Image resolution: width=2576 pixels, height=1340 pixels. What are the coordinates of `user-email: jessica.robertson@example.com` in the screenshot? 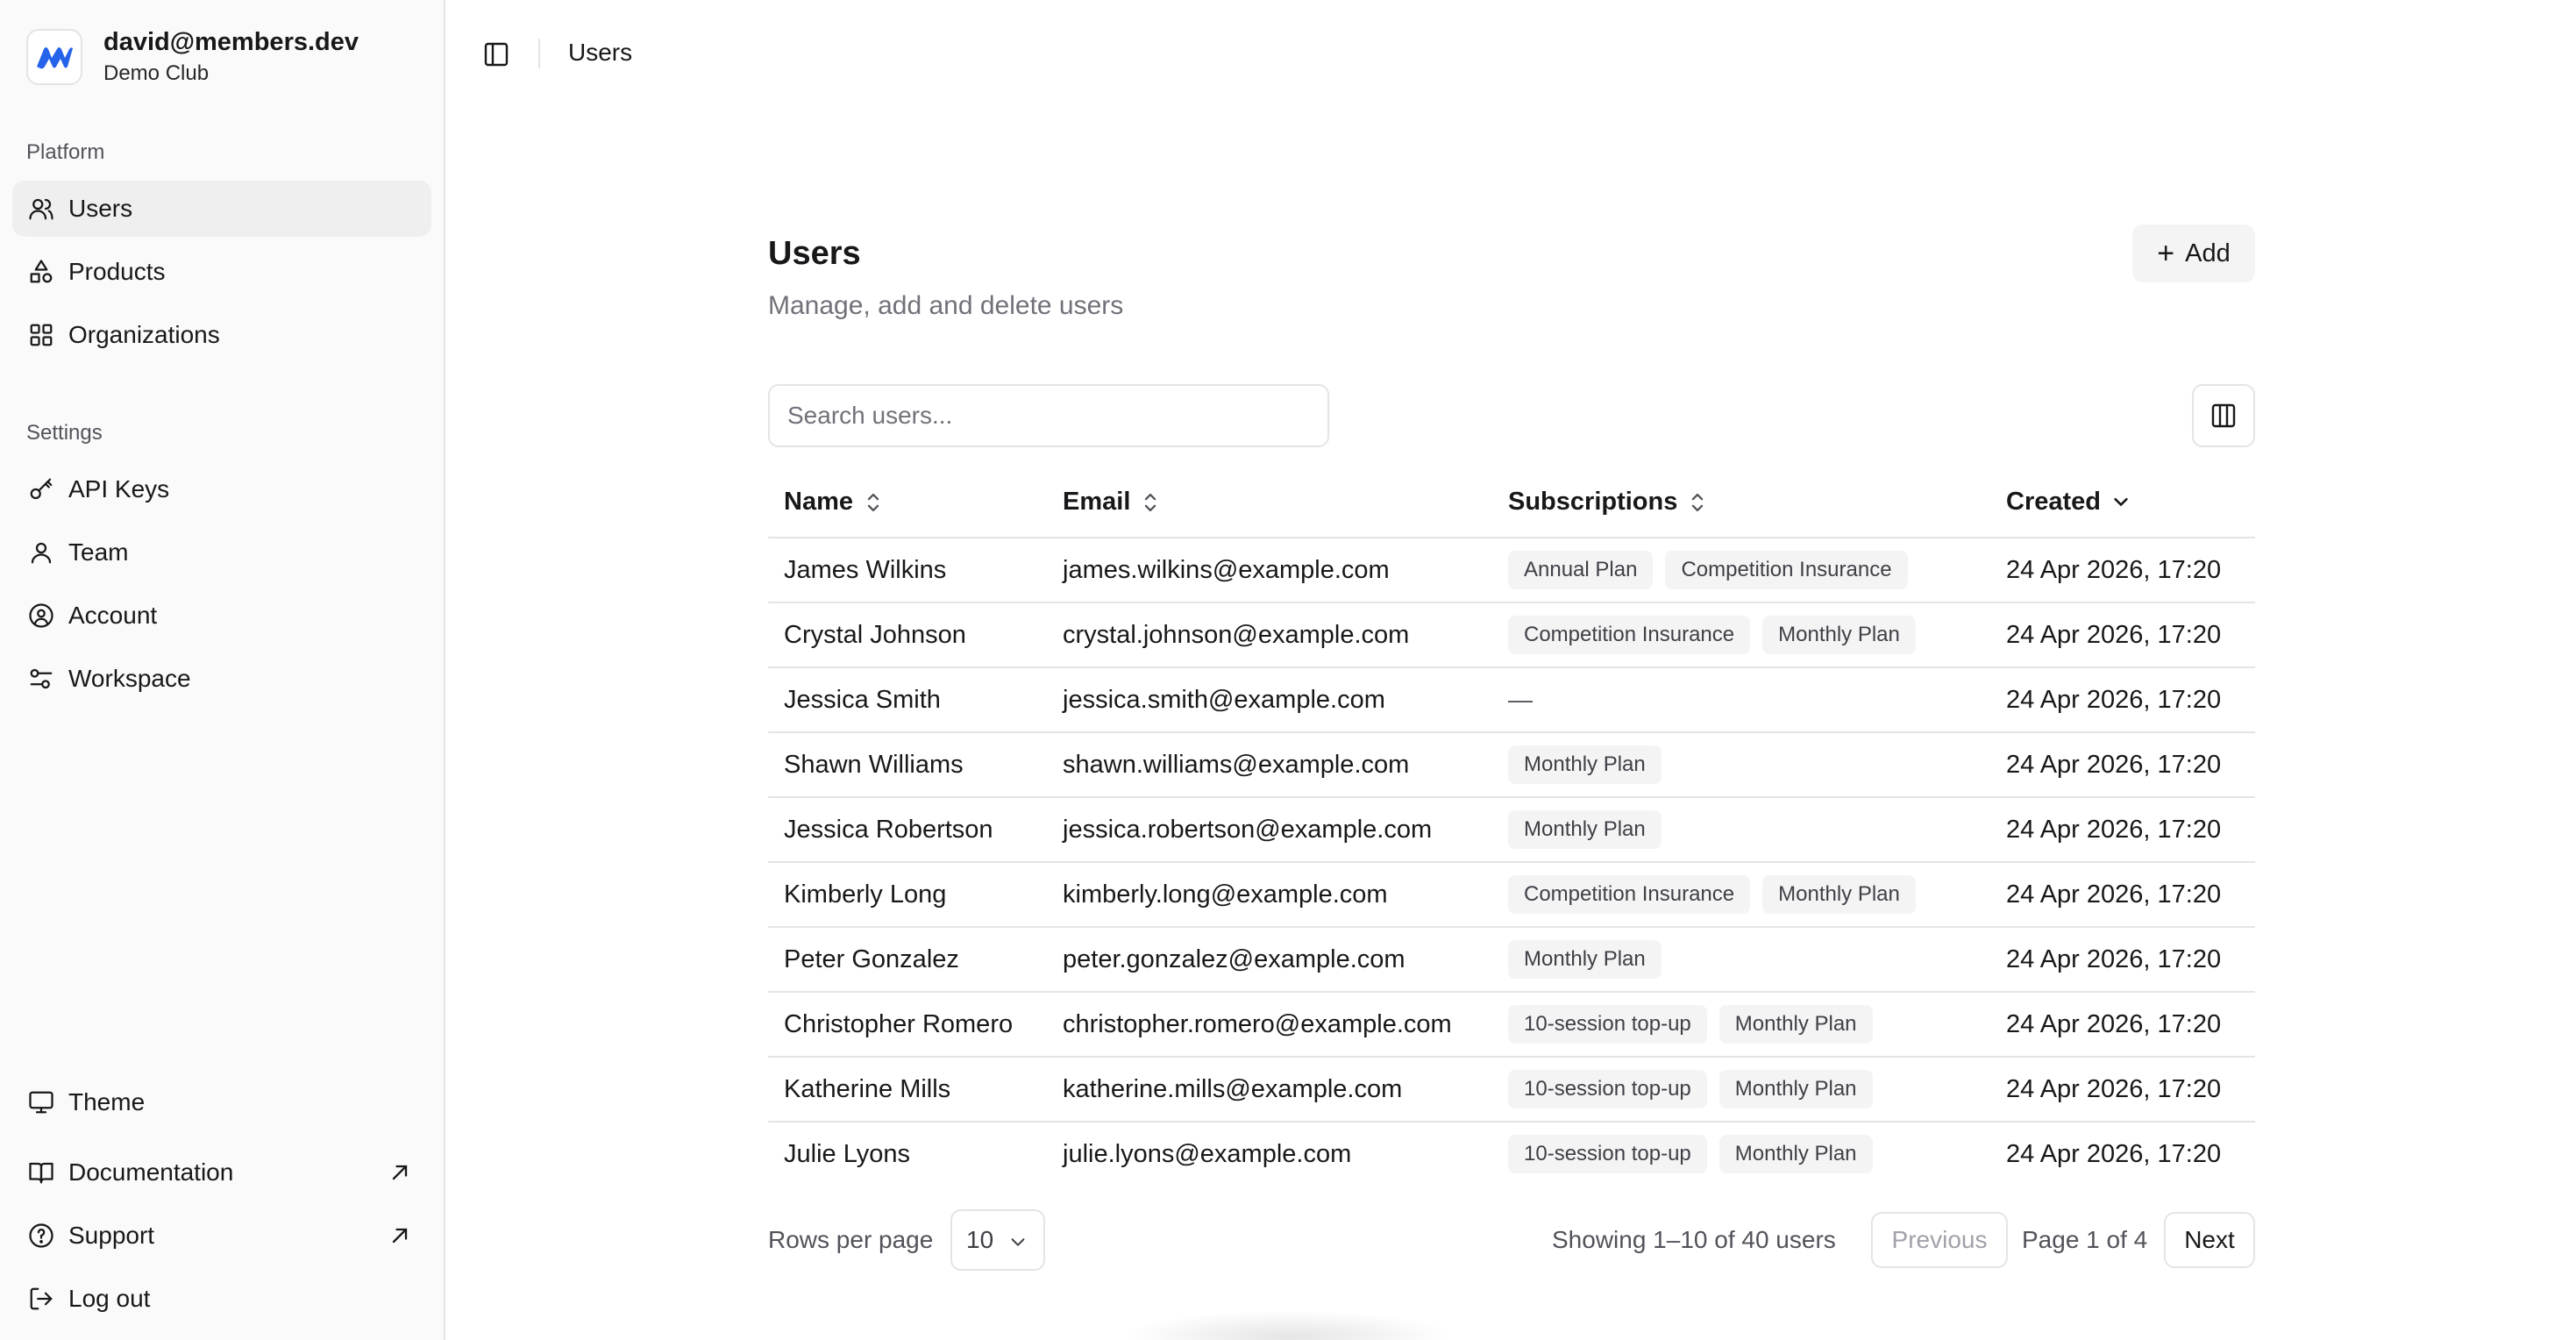 It's located at (1248, 830).